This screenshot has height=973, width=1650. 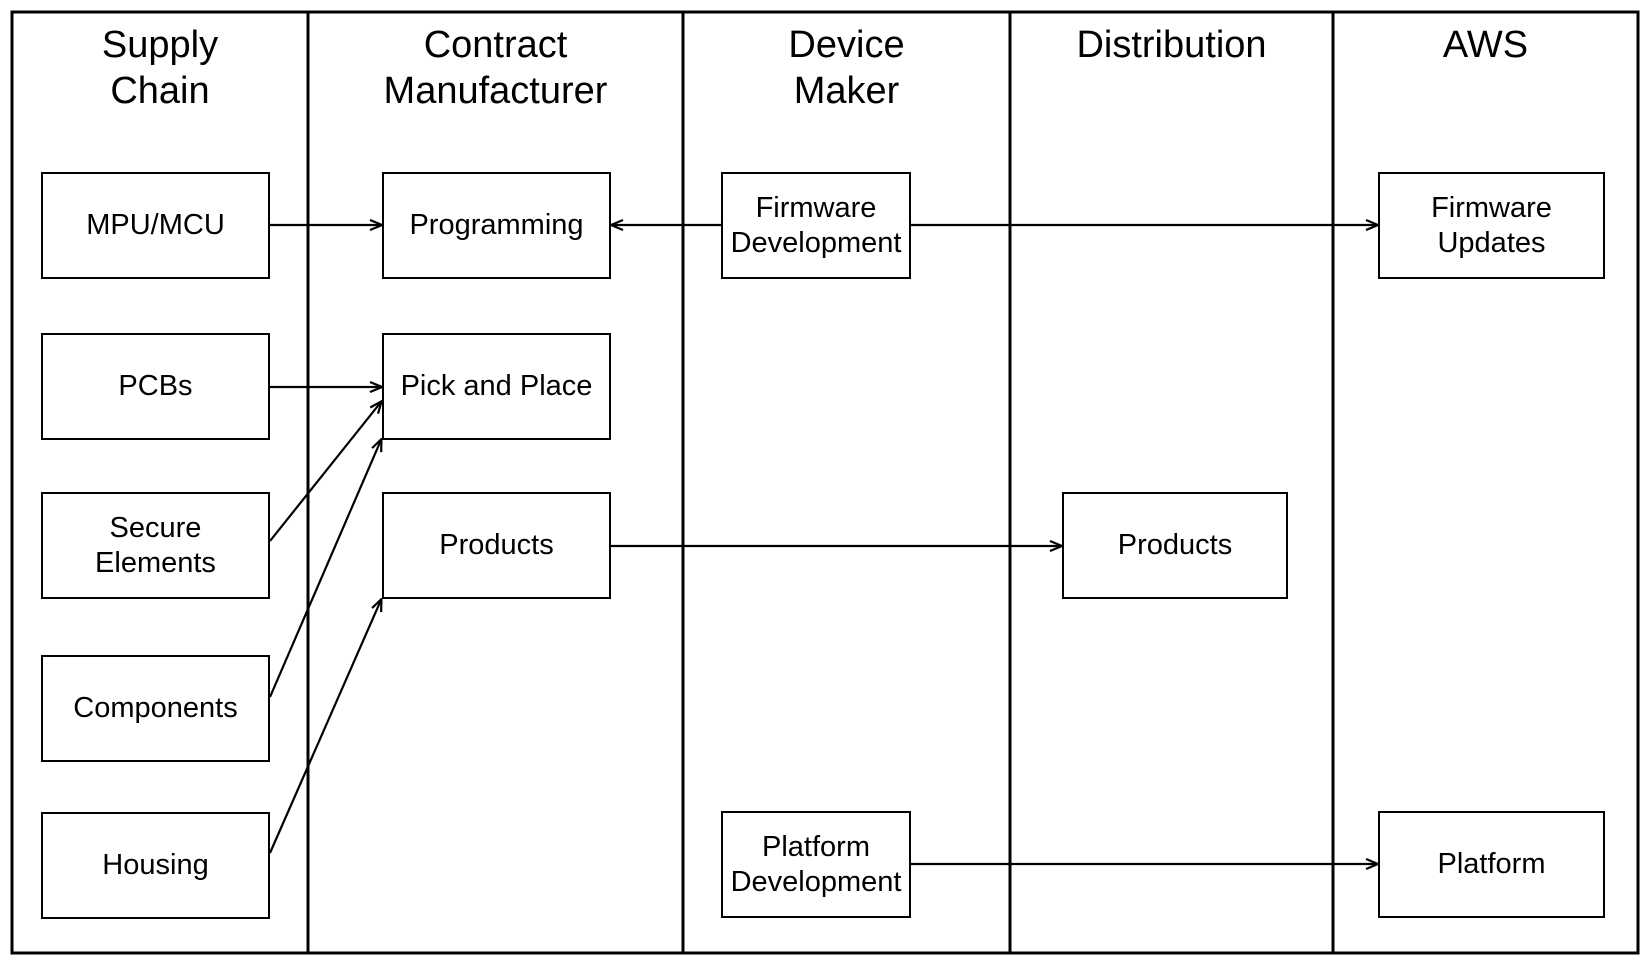 What do you see at coordinates (324, 569) in the screenshot?
I see `edge-components-to-pick-and-place` at bounding box center [324, 569].